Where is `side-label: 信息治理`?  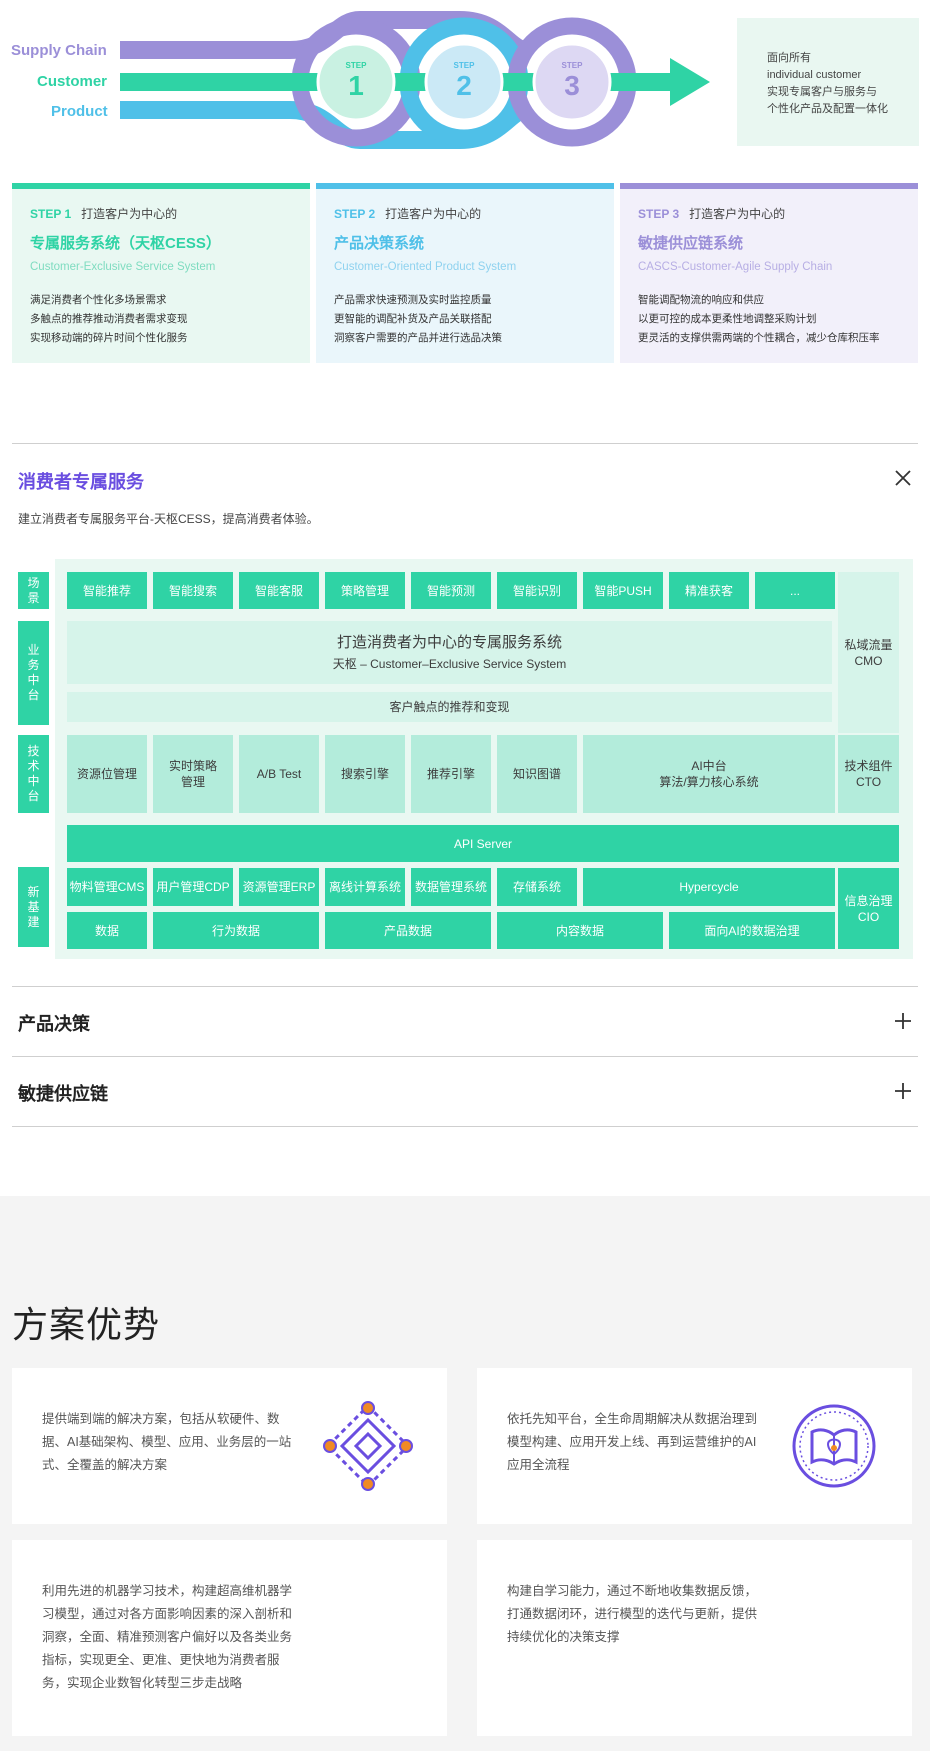
side-label: 信息治理 is located at coordinates (868, 900).